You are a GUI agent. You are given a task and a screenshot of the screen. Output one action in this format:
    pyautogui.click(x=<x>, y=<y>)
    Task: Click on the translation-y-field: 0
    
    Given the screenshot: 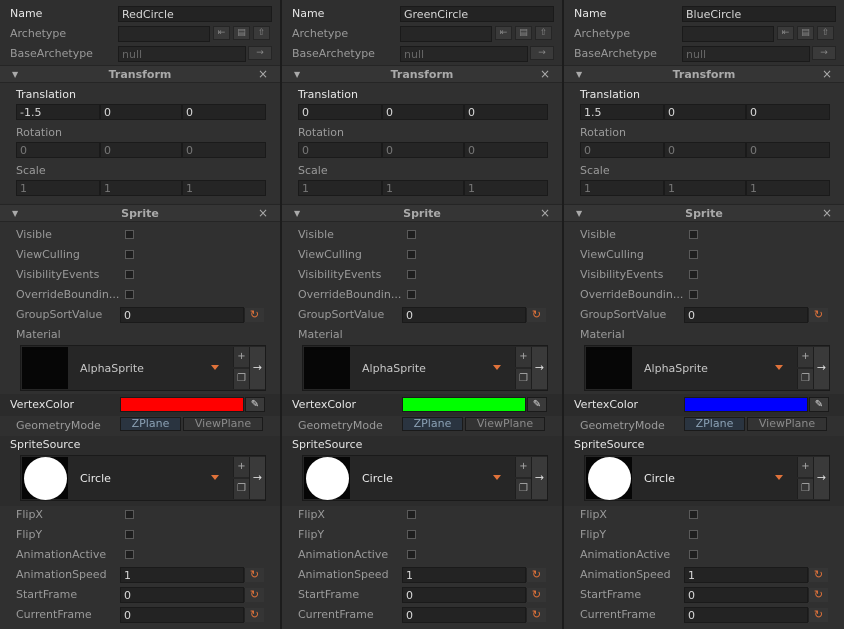 What is the action you would take?
    pyautogui.click(x=423, y=112)
    